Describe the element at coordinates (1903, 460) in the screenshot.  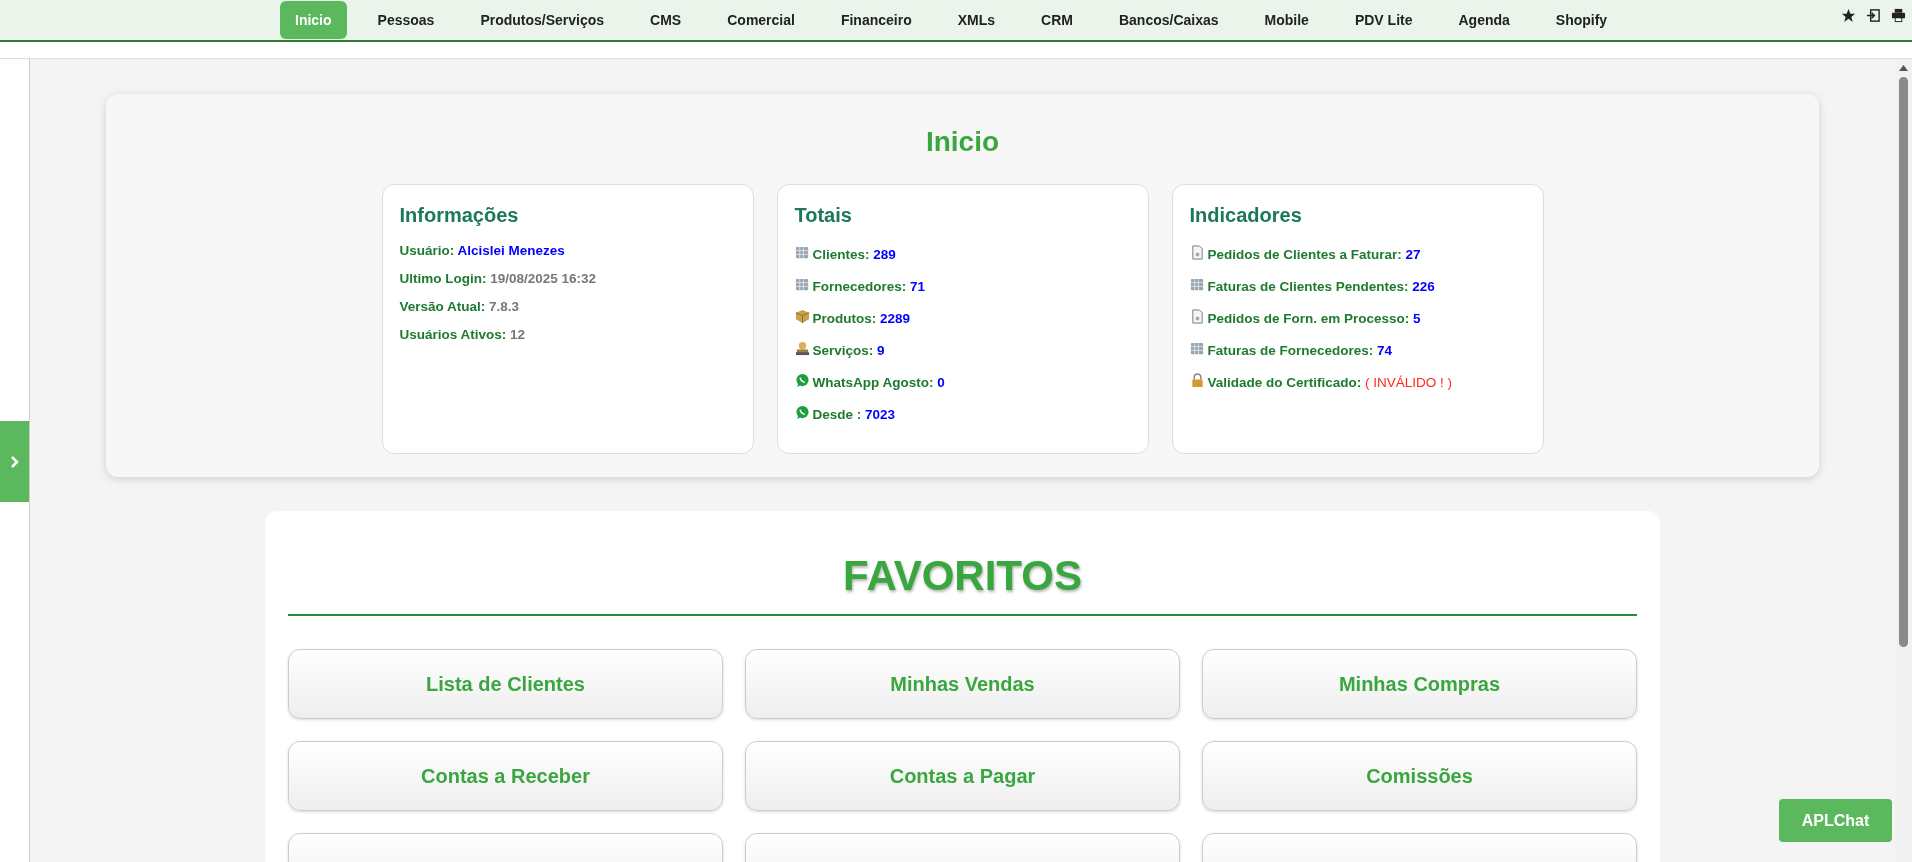
I see `scrollbar` at that location.